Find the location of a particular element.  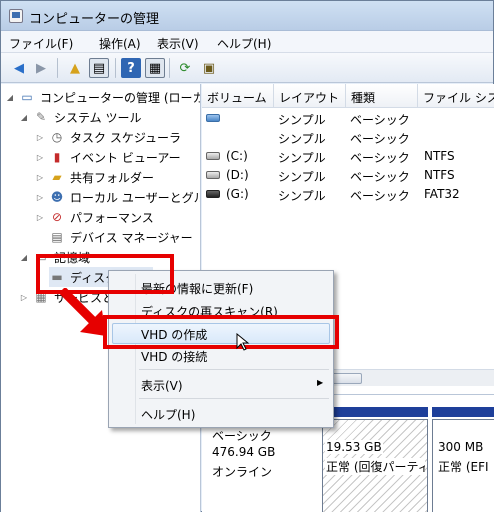

tree-item-shared-folders: ▷ ▰ 共有フォルダー is located at coordinates (94, 177).